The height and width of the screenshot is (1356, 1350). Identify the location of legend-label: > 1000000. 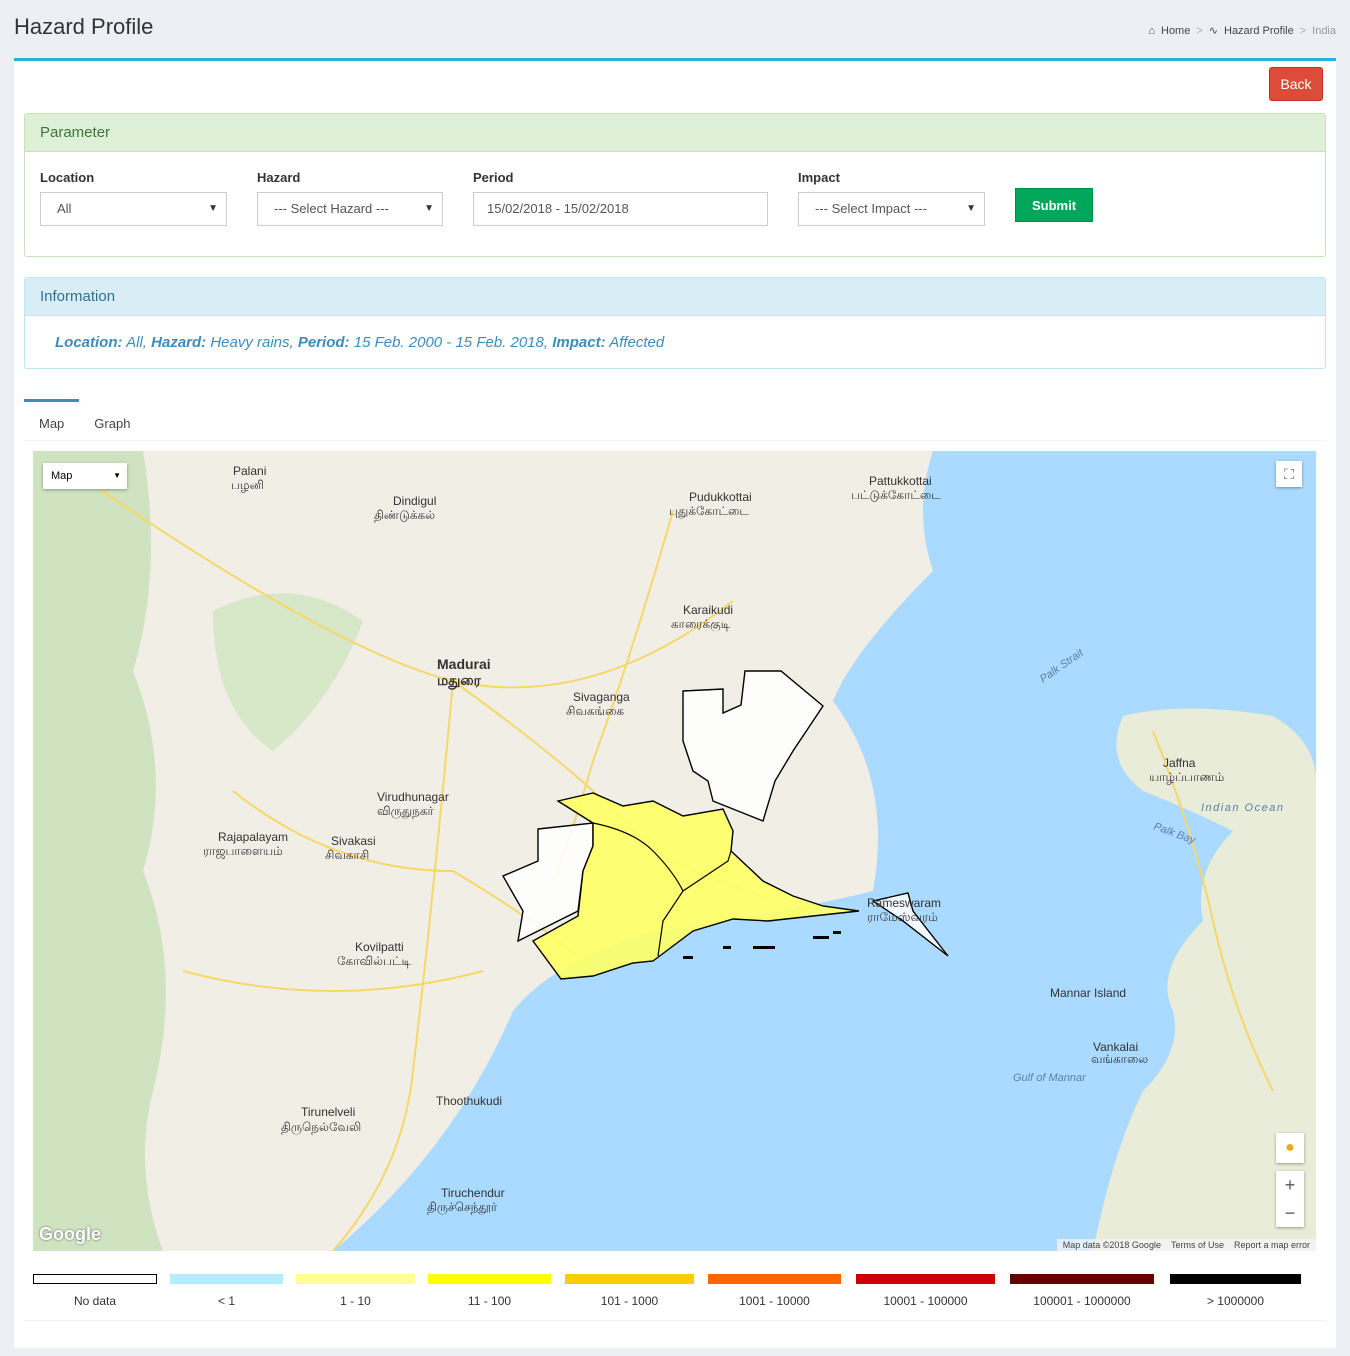
(1235, 1301).